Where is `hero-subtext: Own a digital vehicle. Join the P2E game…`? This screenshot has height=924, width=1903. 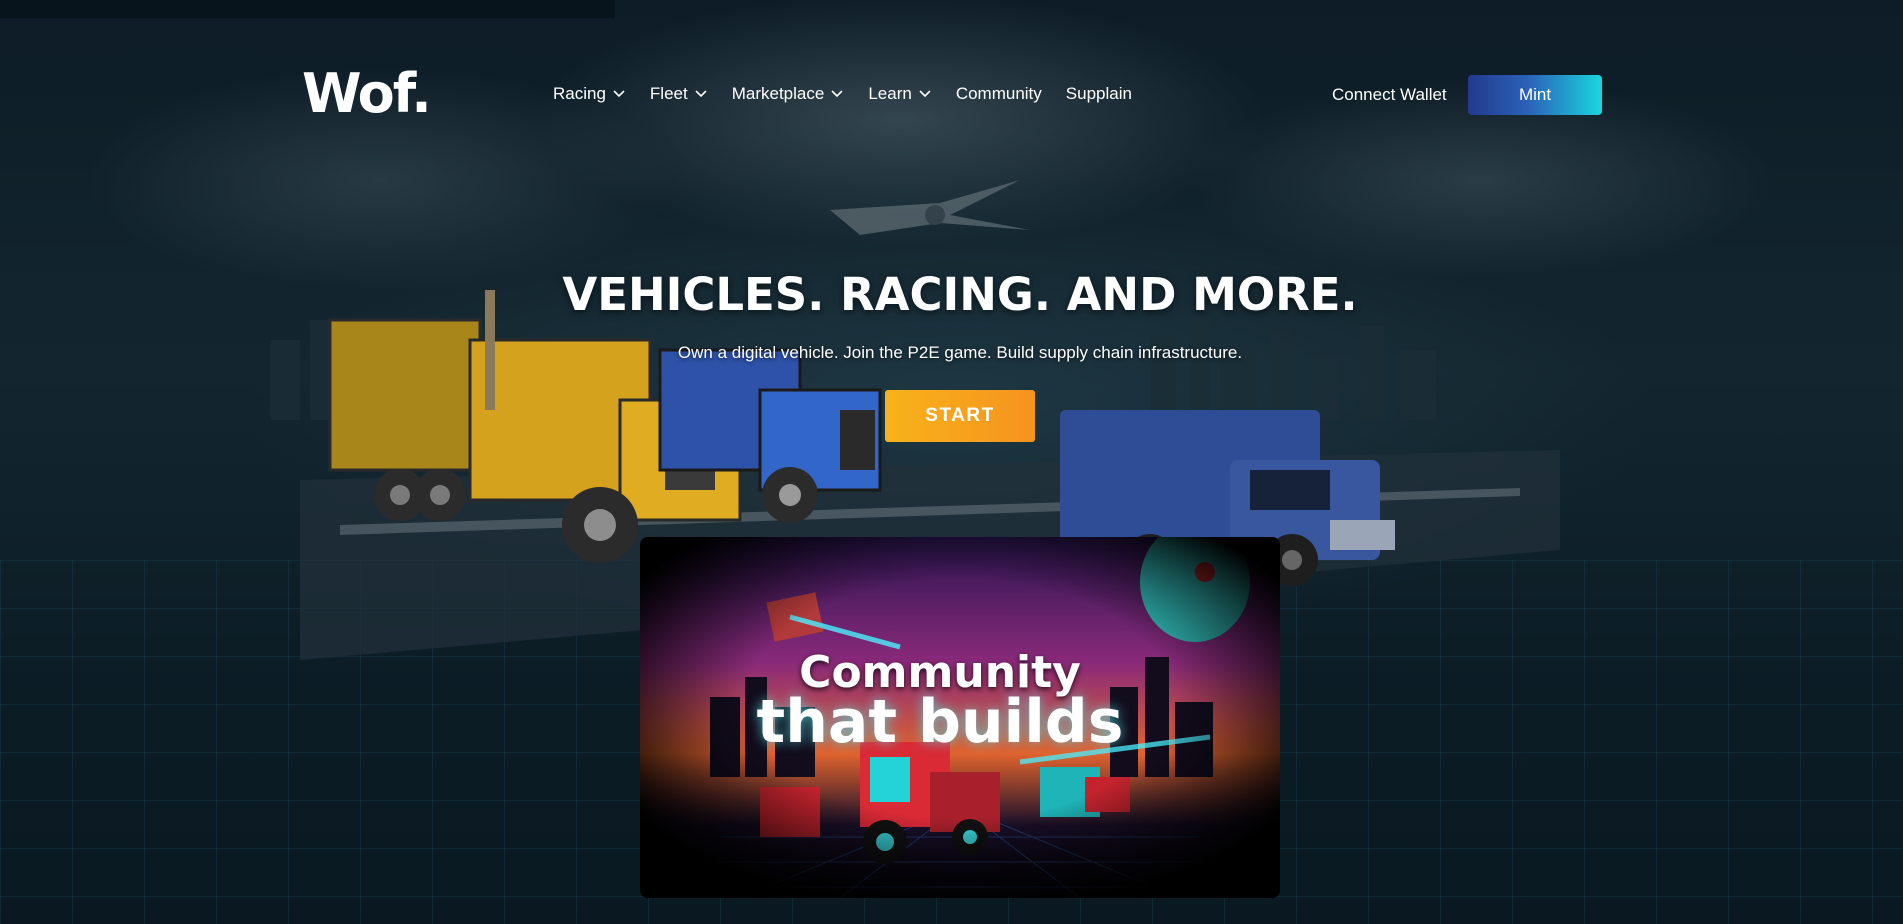 hero-subtext: Own a digital vehicle. Join the P2E game… is located at coordinates (960, 352).